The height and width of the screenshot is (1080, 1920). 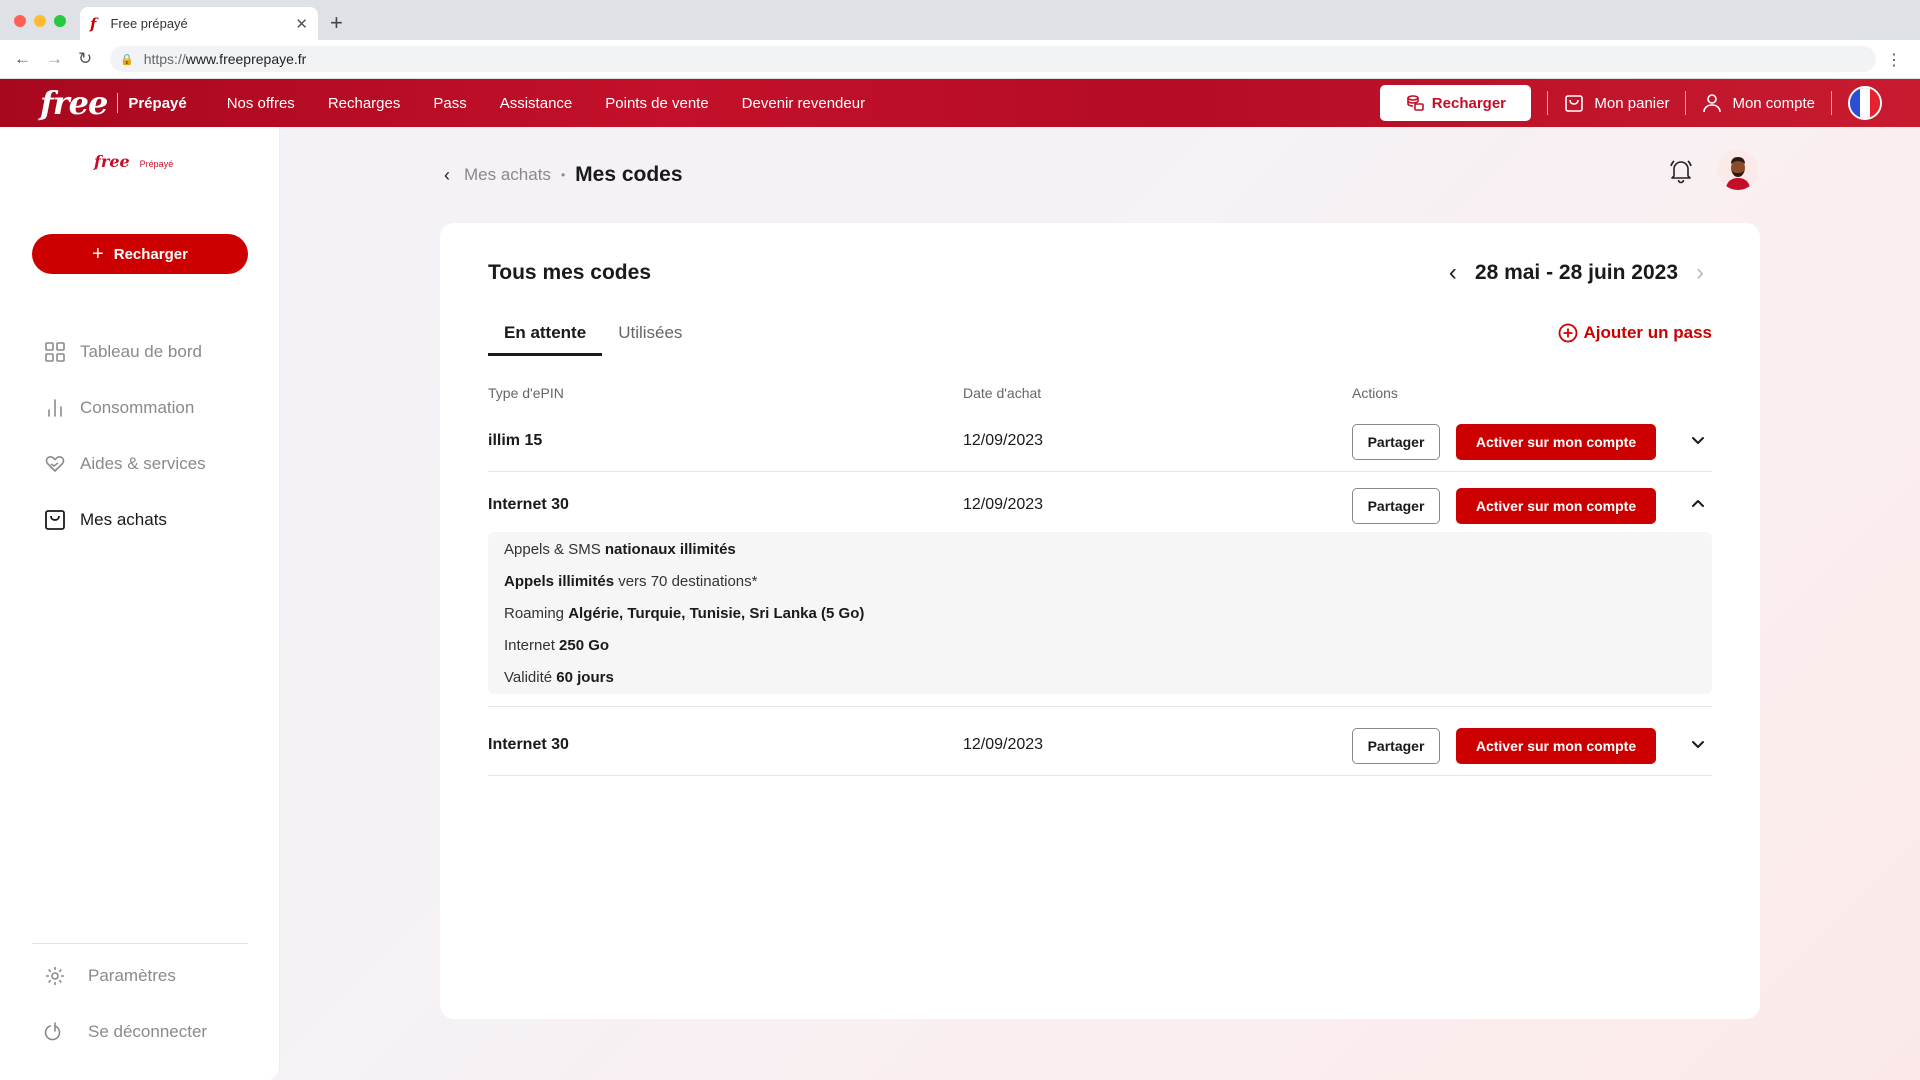 What do you see at coordinates (1894, 60) in the screenshot?
I see `browser-menu-icon: ⋮` at bounding box center [1894, 60].